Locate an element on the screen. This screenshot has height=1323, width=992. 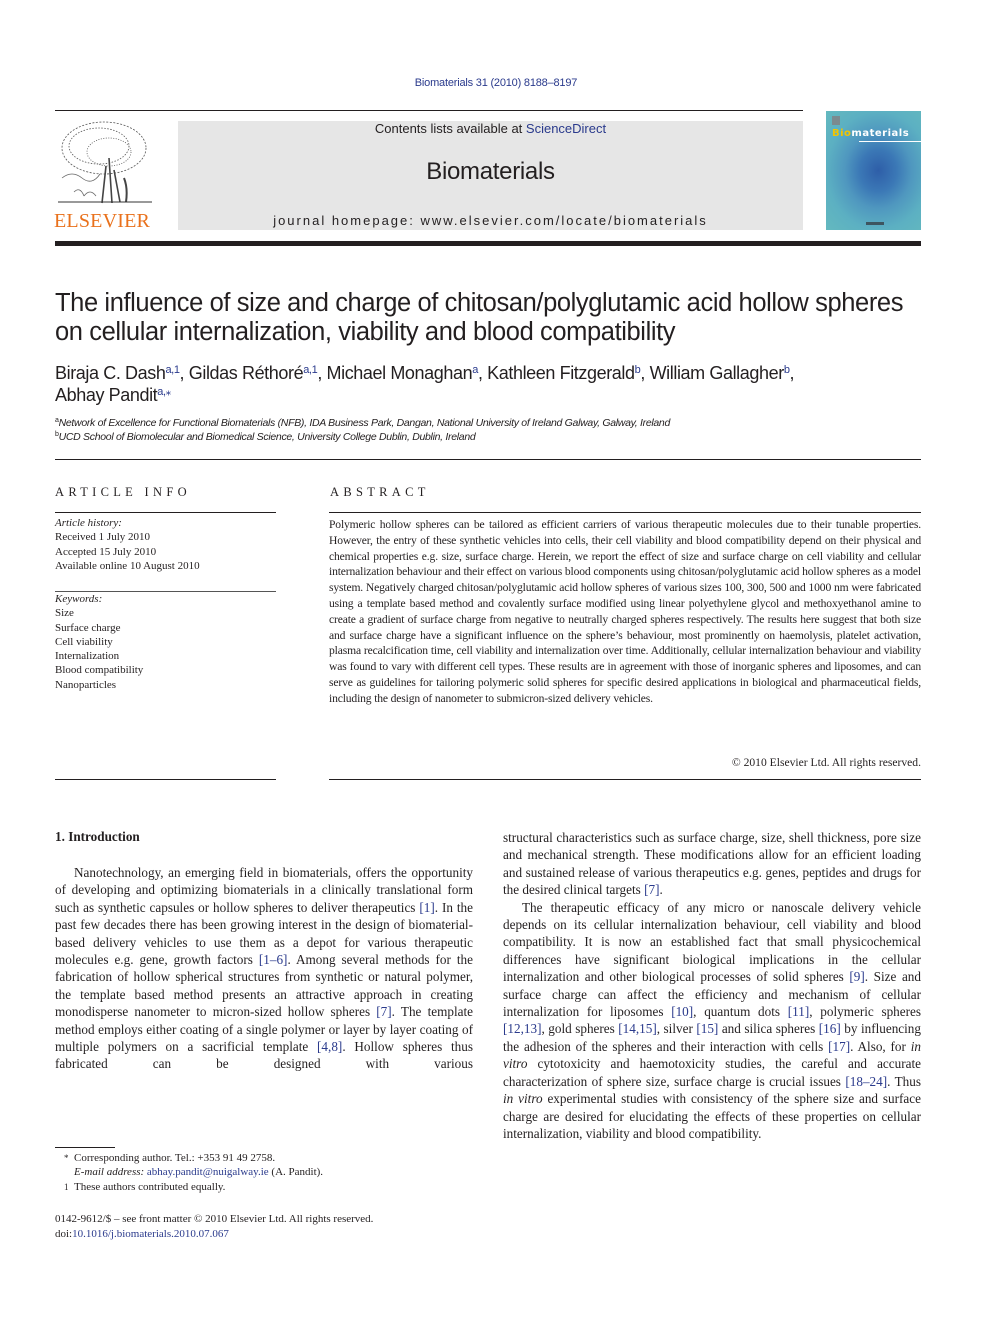
elsevier-wordmark: ELSEVIER is located at coordinates (102, 221).